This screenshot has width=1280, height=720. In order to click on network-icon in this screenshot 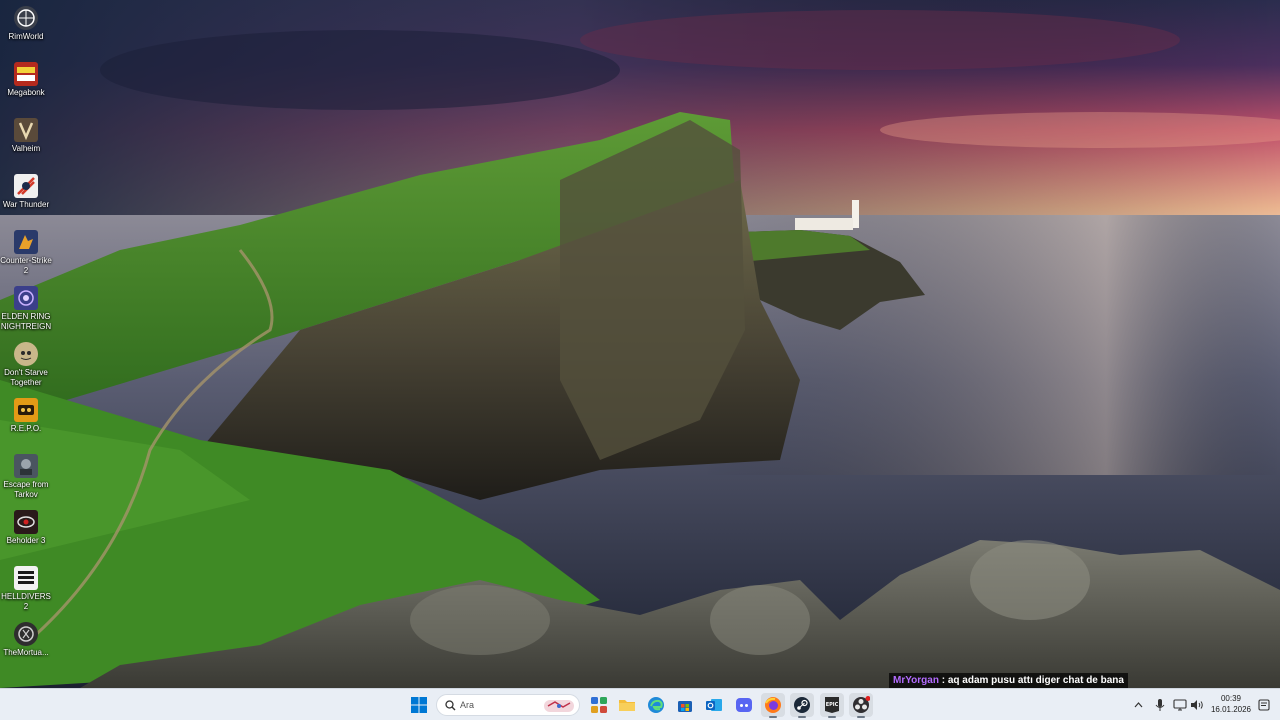, I will do `click(1180, 705)`.